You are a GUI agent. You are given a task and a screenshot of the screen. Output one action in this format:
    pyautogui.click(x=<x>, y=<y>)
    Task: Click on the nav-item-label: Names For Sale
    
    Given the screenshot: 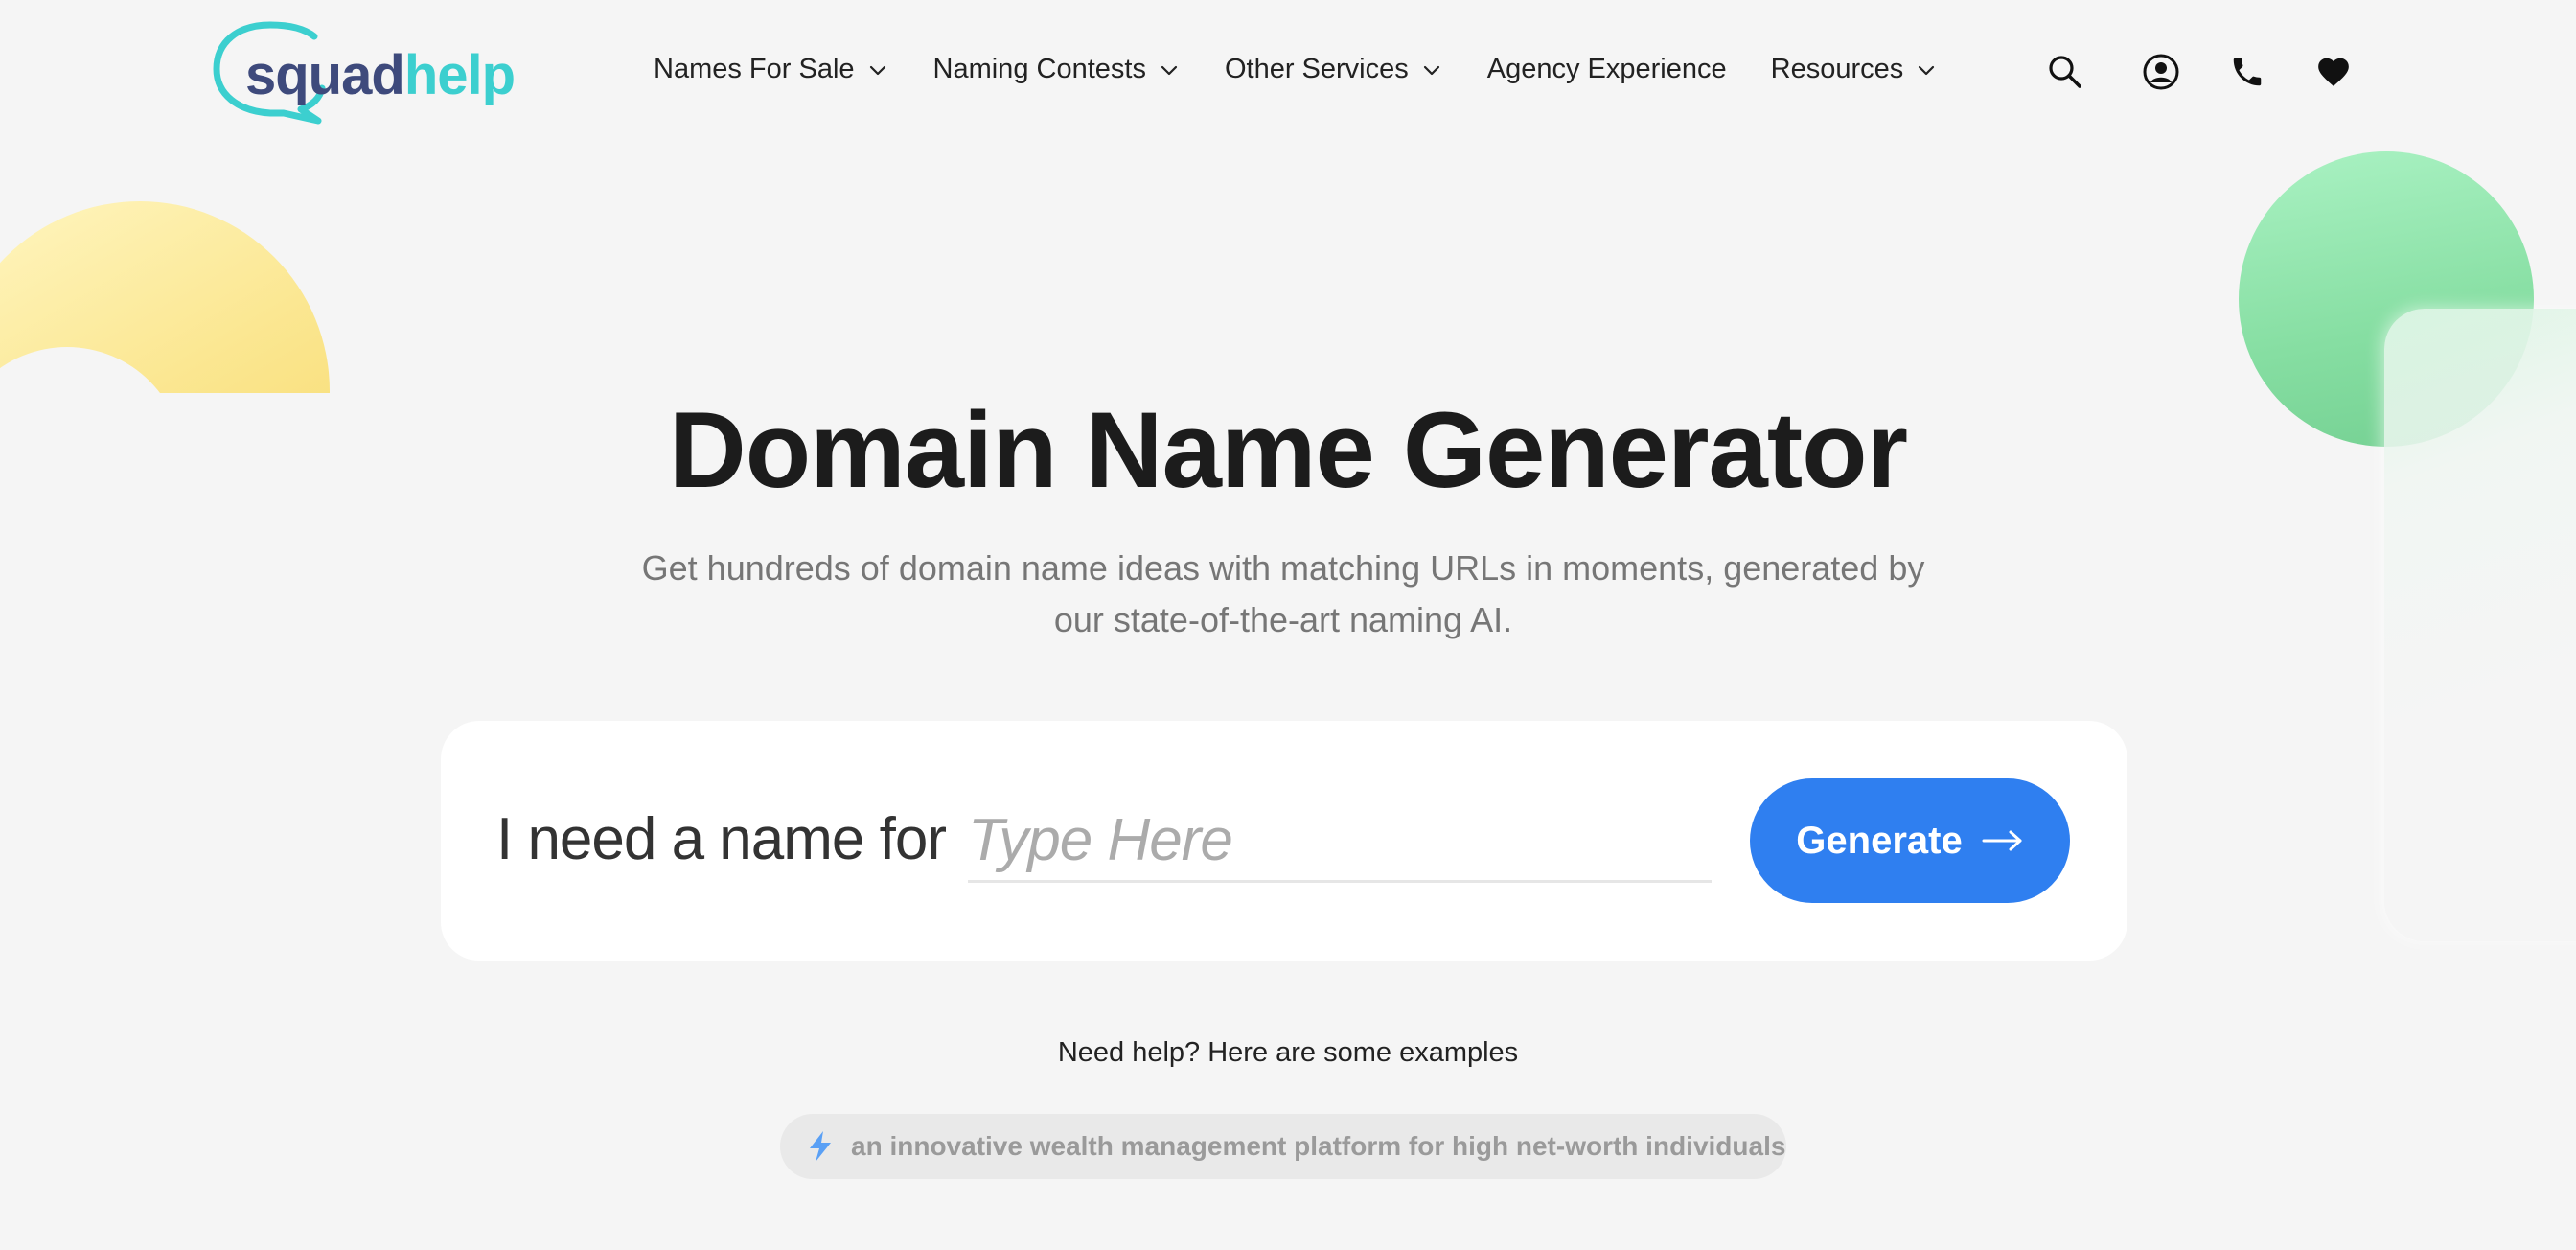 What is the action you would take?
    pyautogui.click(x=754, y=69)
    